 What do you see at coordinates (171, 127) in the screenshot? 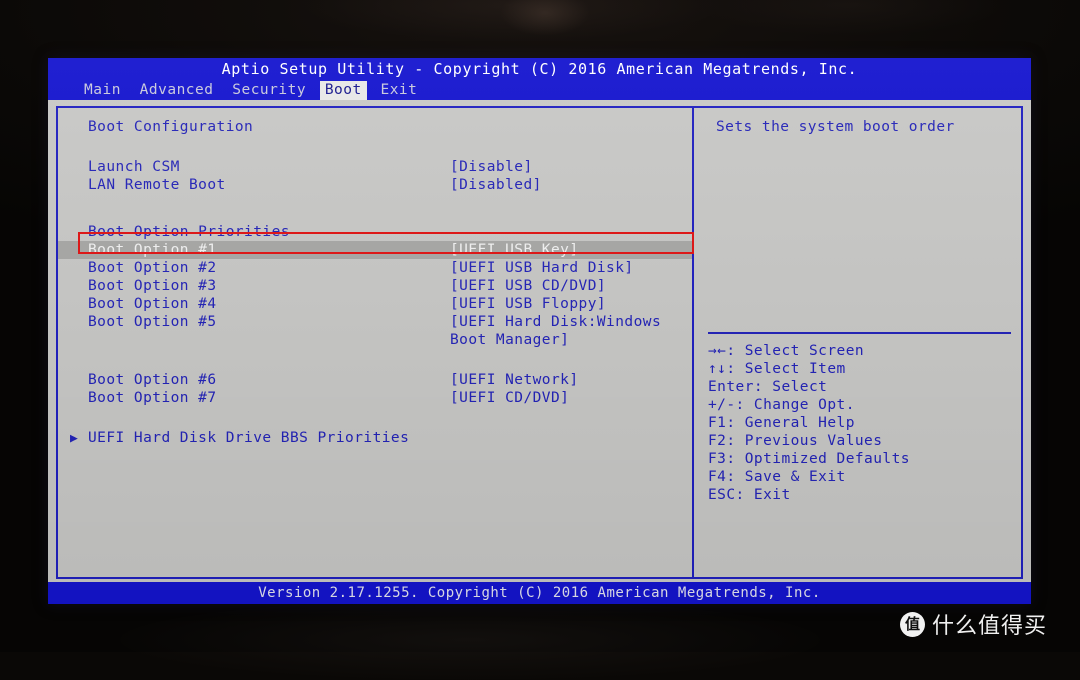
I see `boot-configuration-heading: Boot Configuration` at bounding box center [171, 127].